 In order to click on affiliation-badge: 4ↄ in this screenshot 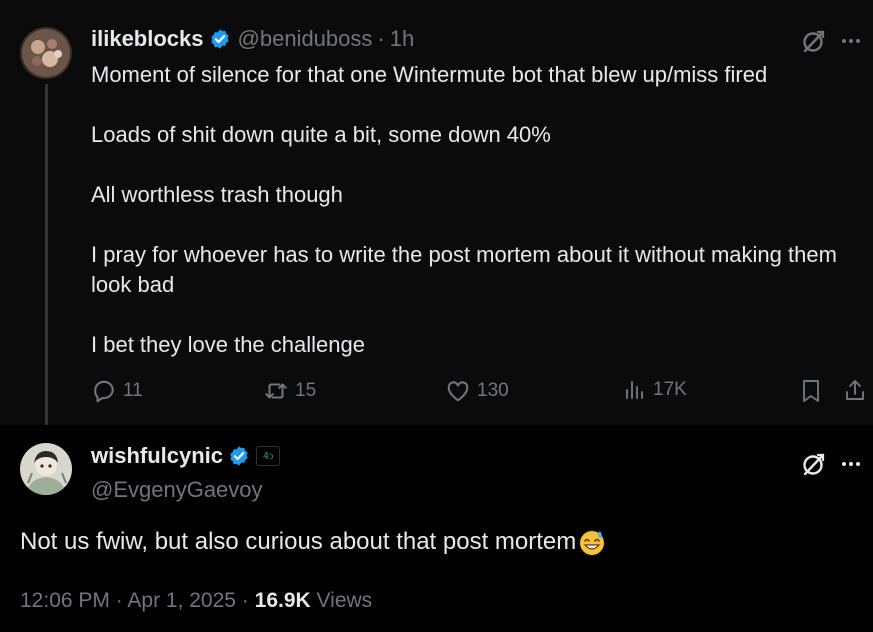, I will do `click(268, 456)`.